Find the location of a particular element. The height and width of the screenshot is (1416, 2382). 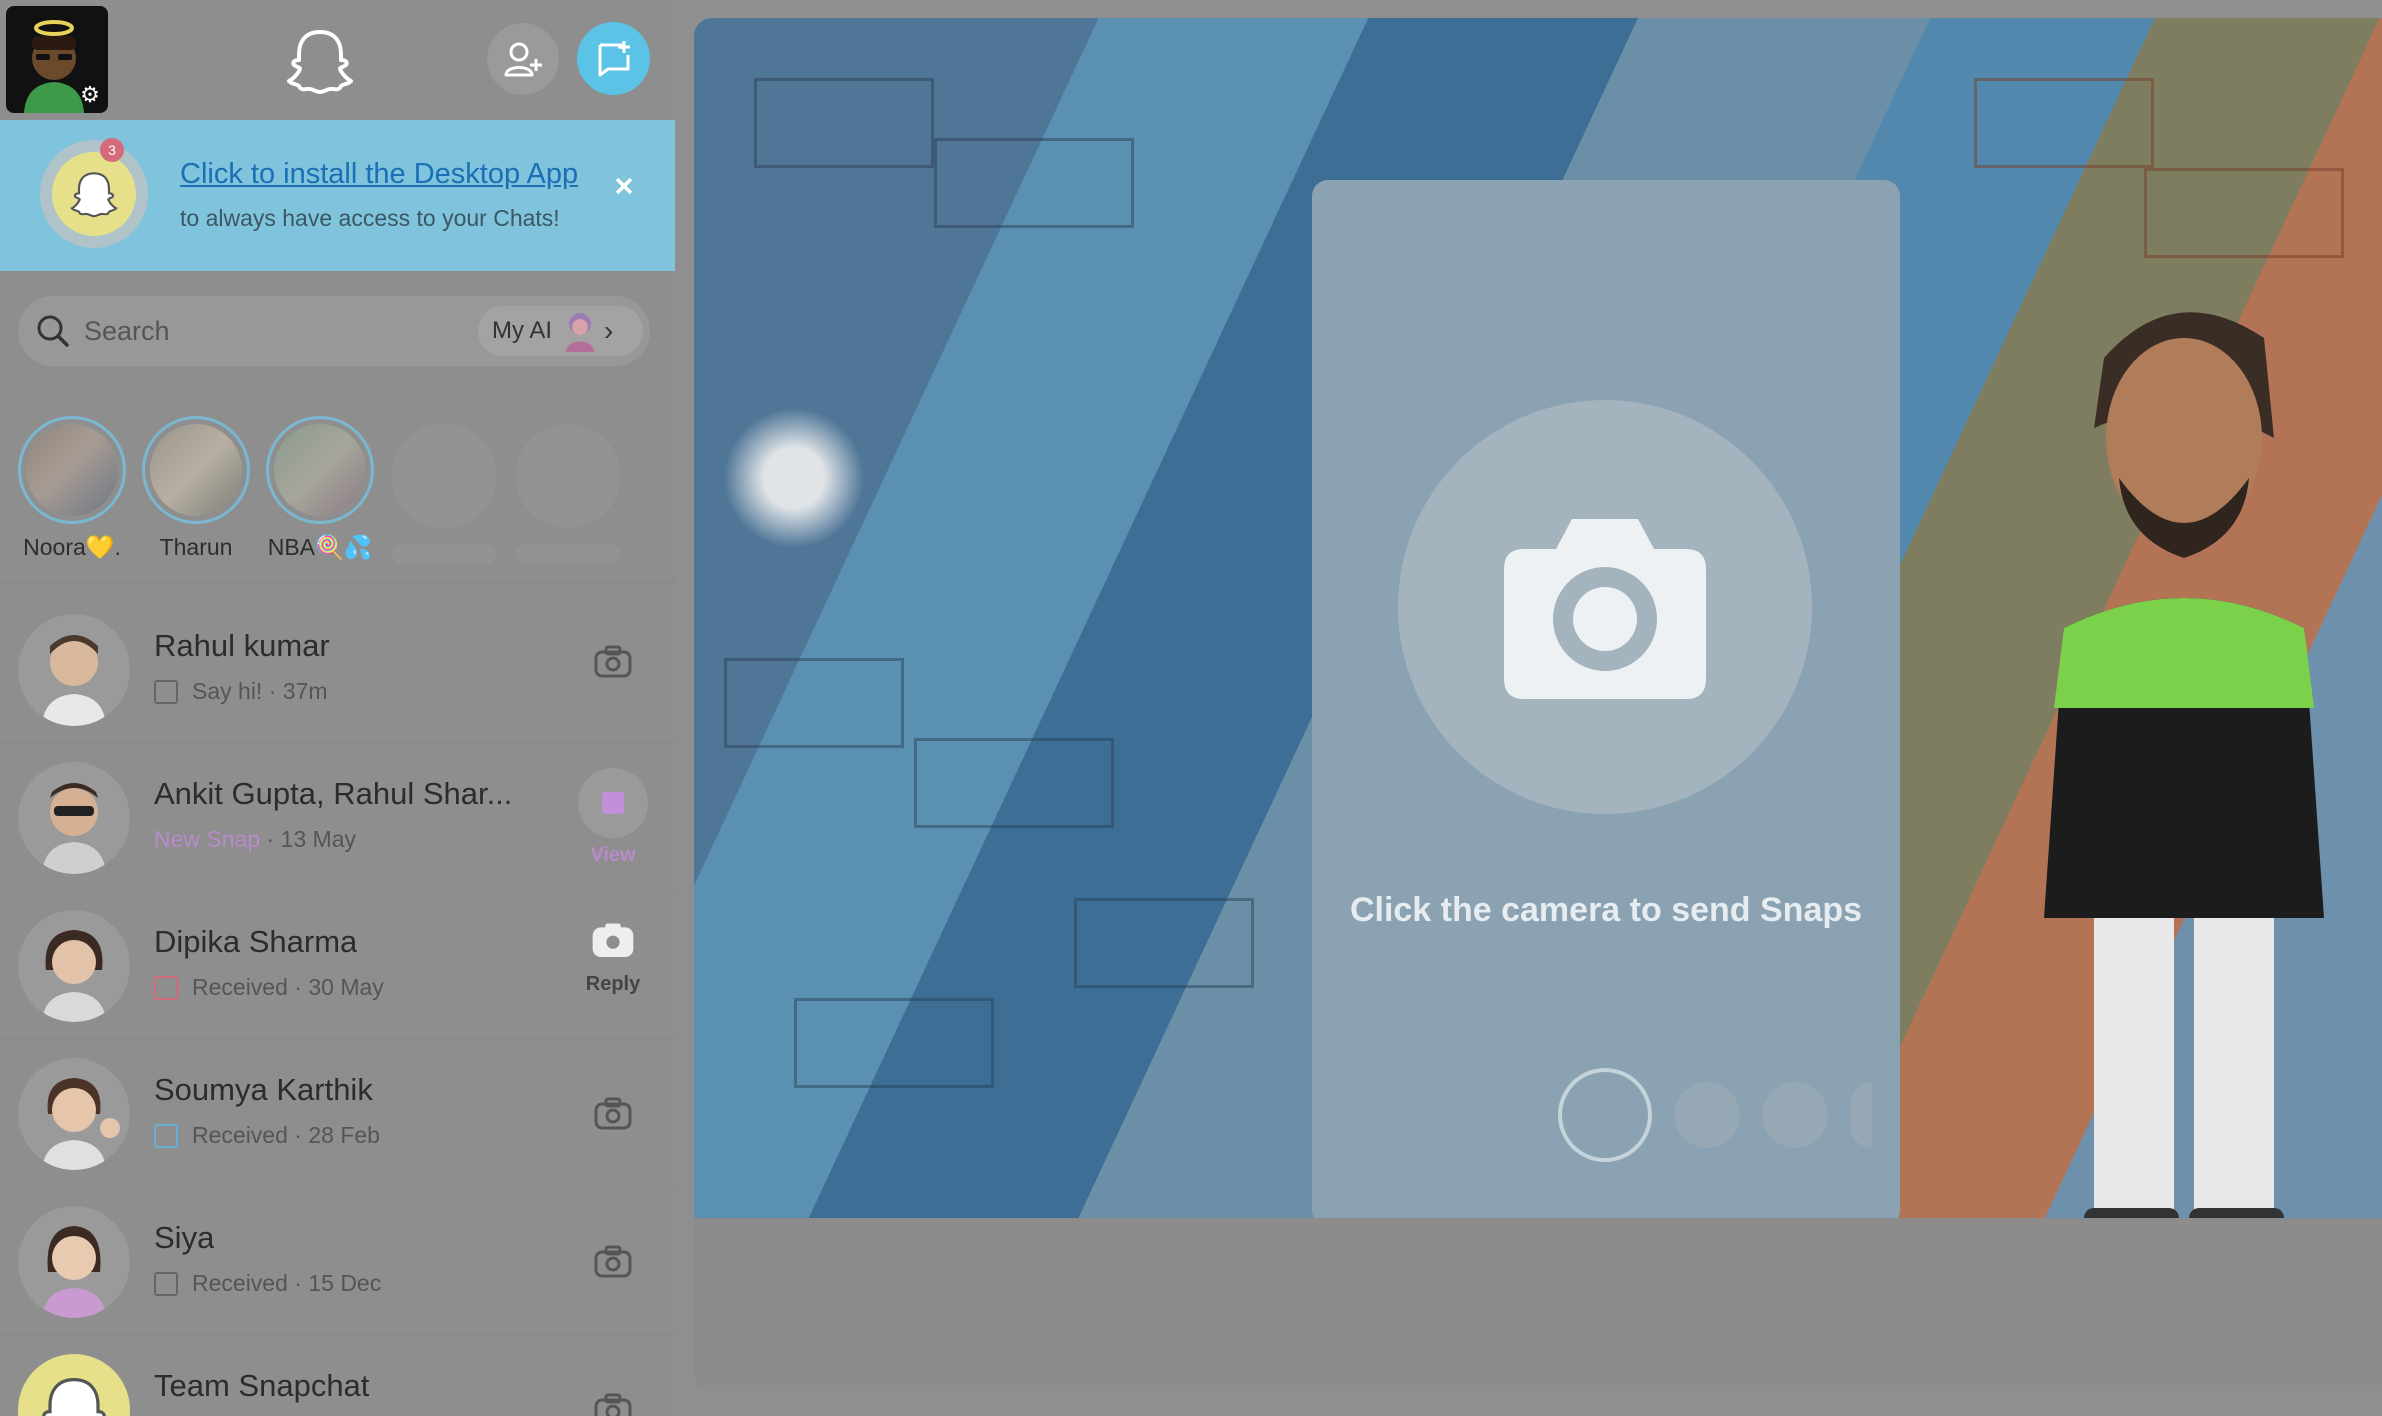

close-icon is located at coordinates (624, 186).